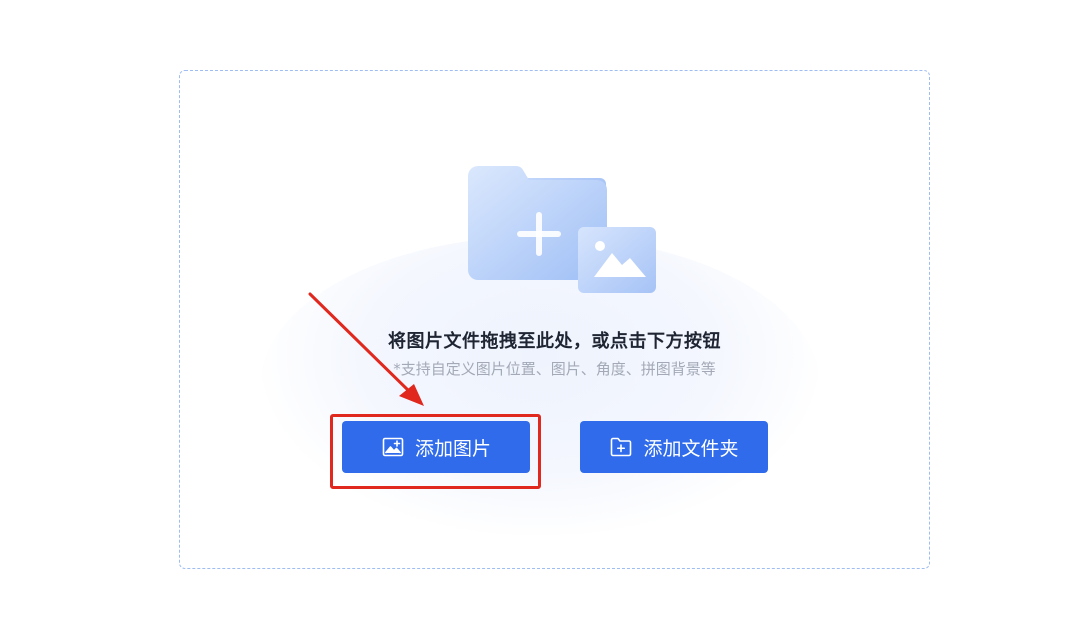  What do you see at coordinates (691, 448) in the screenshot?
I see `add-folder-label: 添加文件夹` at bounding box center [691, 448].